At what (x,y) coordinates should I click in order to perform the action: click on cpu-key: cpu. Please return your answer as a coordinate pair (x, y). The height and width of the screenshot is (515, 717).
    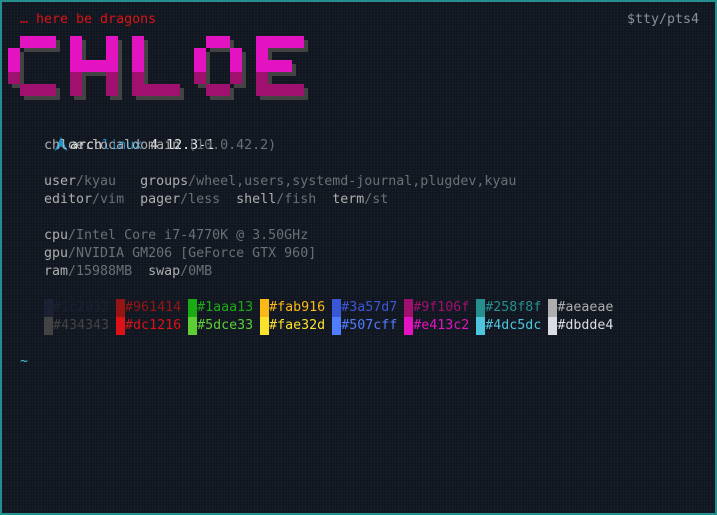
    Looking at the image, I should click on (56, 235).